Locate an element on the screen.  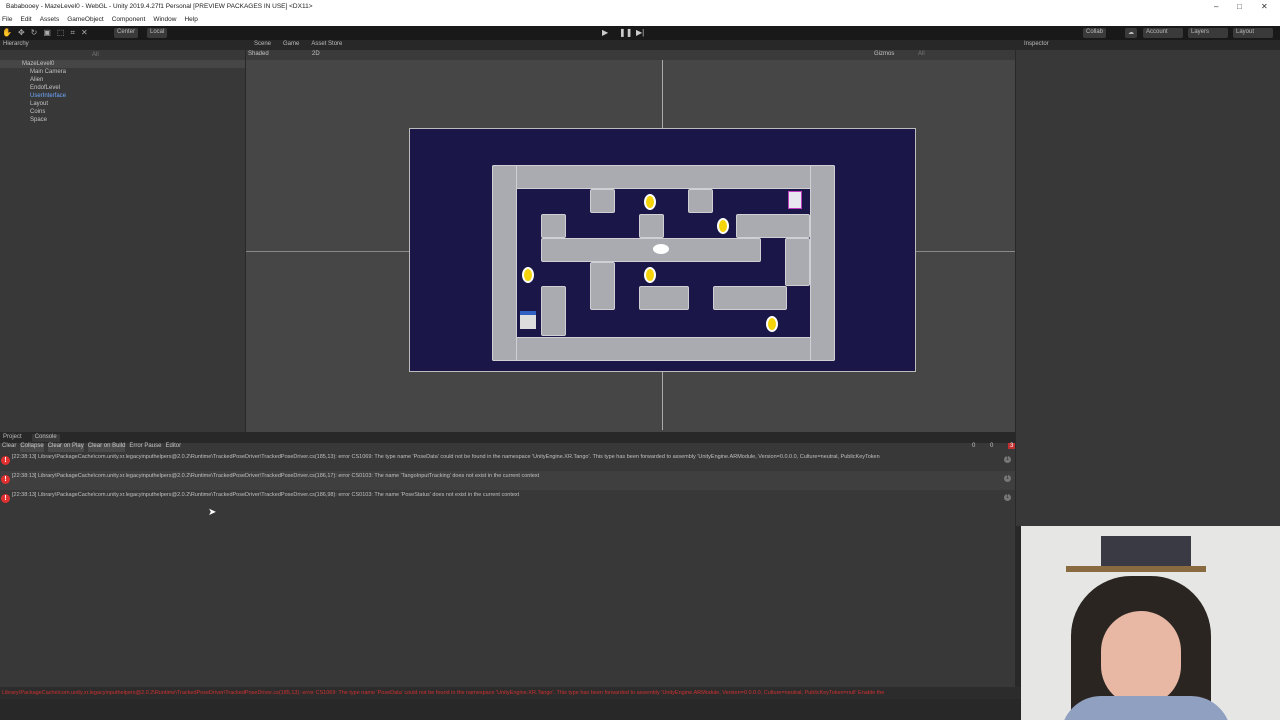
layout-dropdown: Layout is located at coordinates (1253, 33).